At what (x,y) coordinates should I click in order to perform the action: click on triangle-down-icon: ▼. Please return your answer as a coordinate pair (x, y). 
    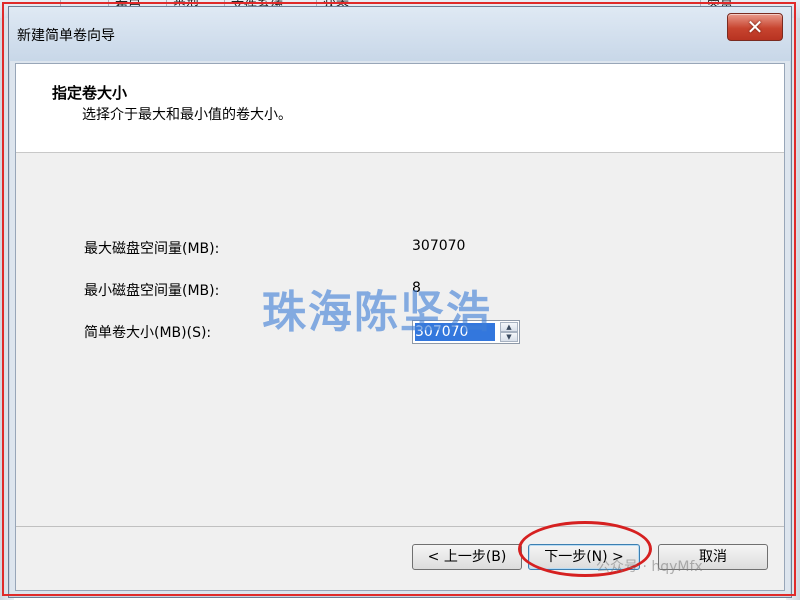
    Looking at the image, I should click on (509, 337).